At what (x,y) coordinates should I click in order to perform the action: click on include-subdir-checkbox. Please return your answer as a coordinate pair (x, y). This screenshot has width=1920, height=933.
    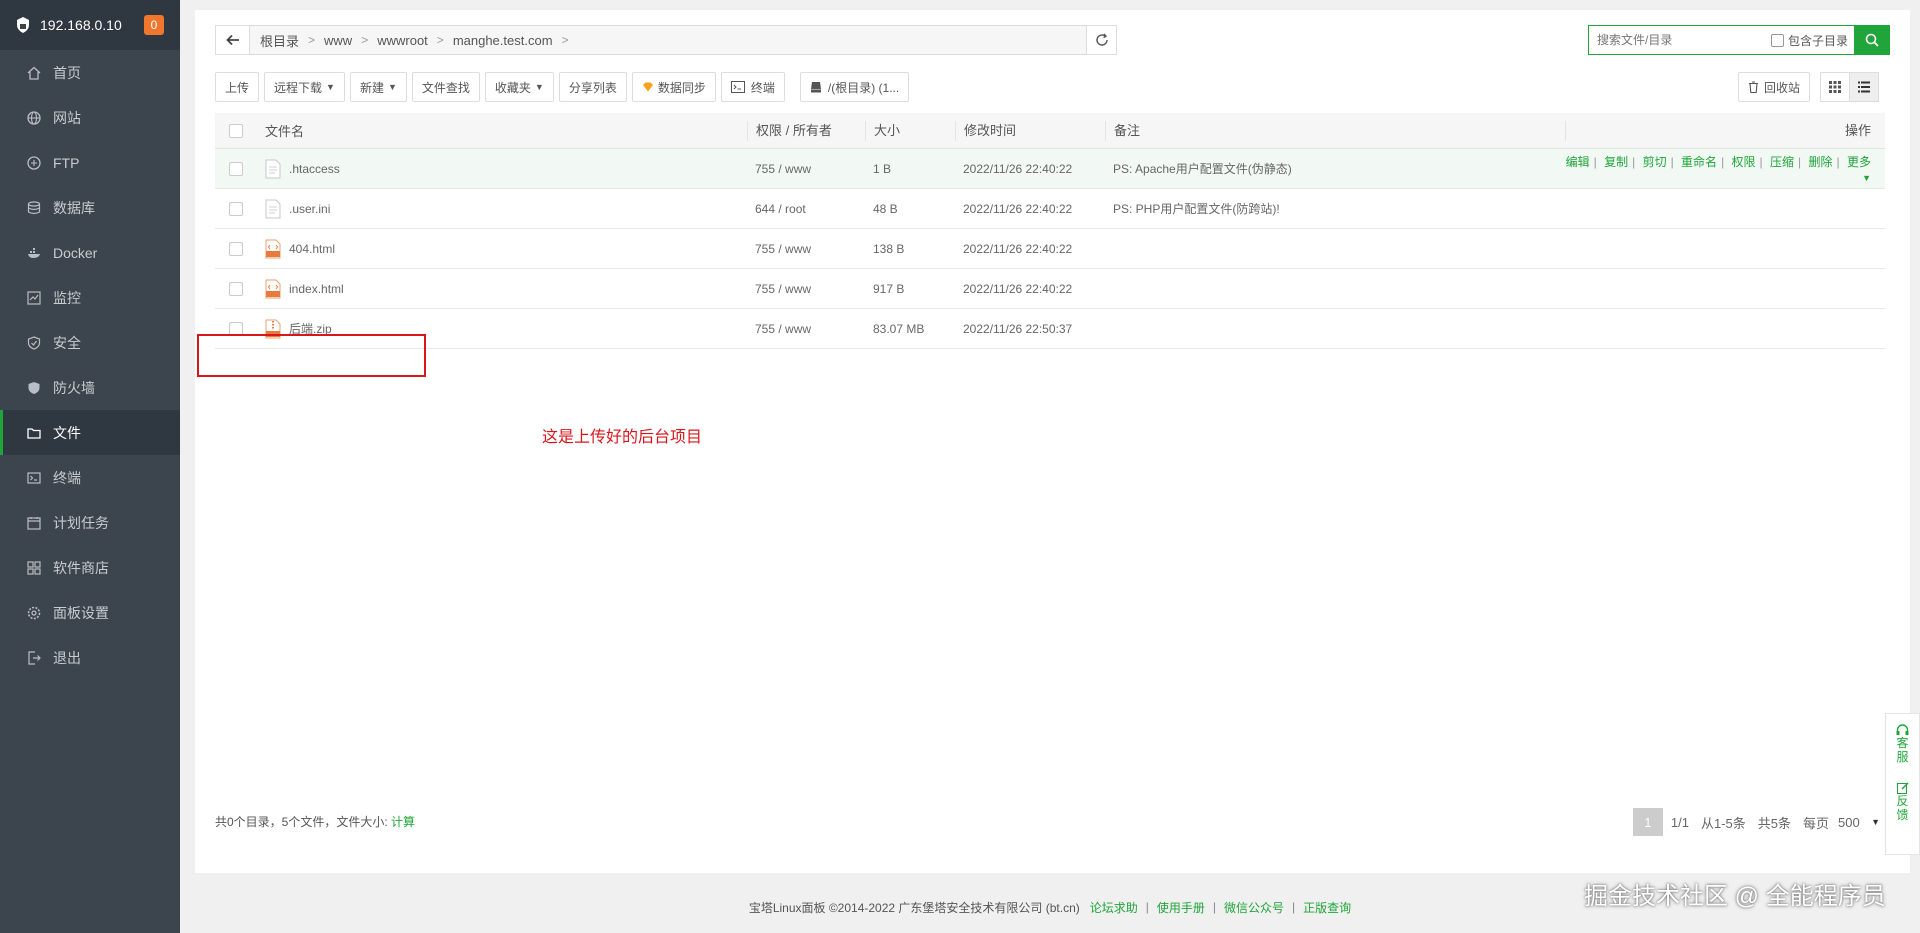
    Looking at the image, I should click on (1777, 40).